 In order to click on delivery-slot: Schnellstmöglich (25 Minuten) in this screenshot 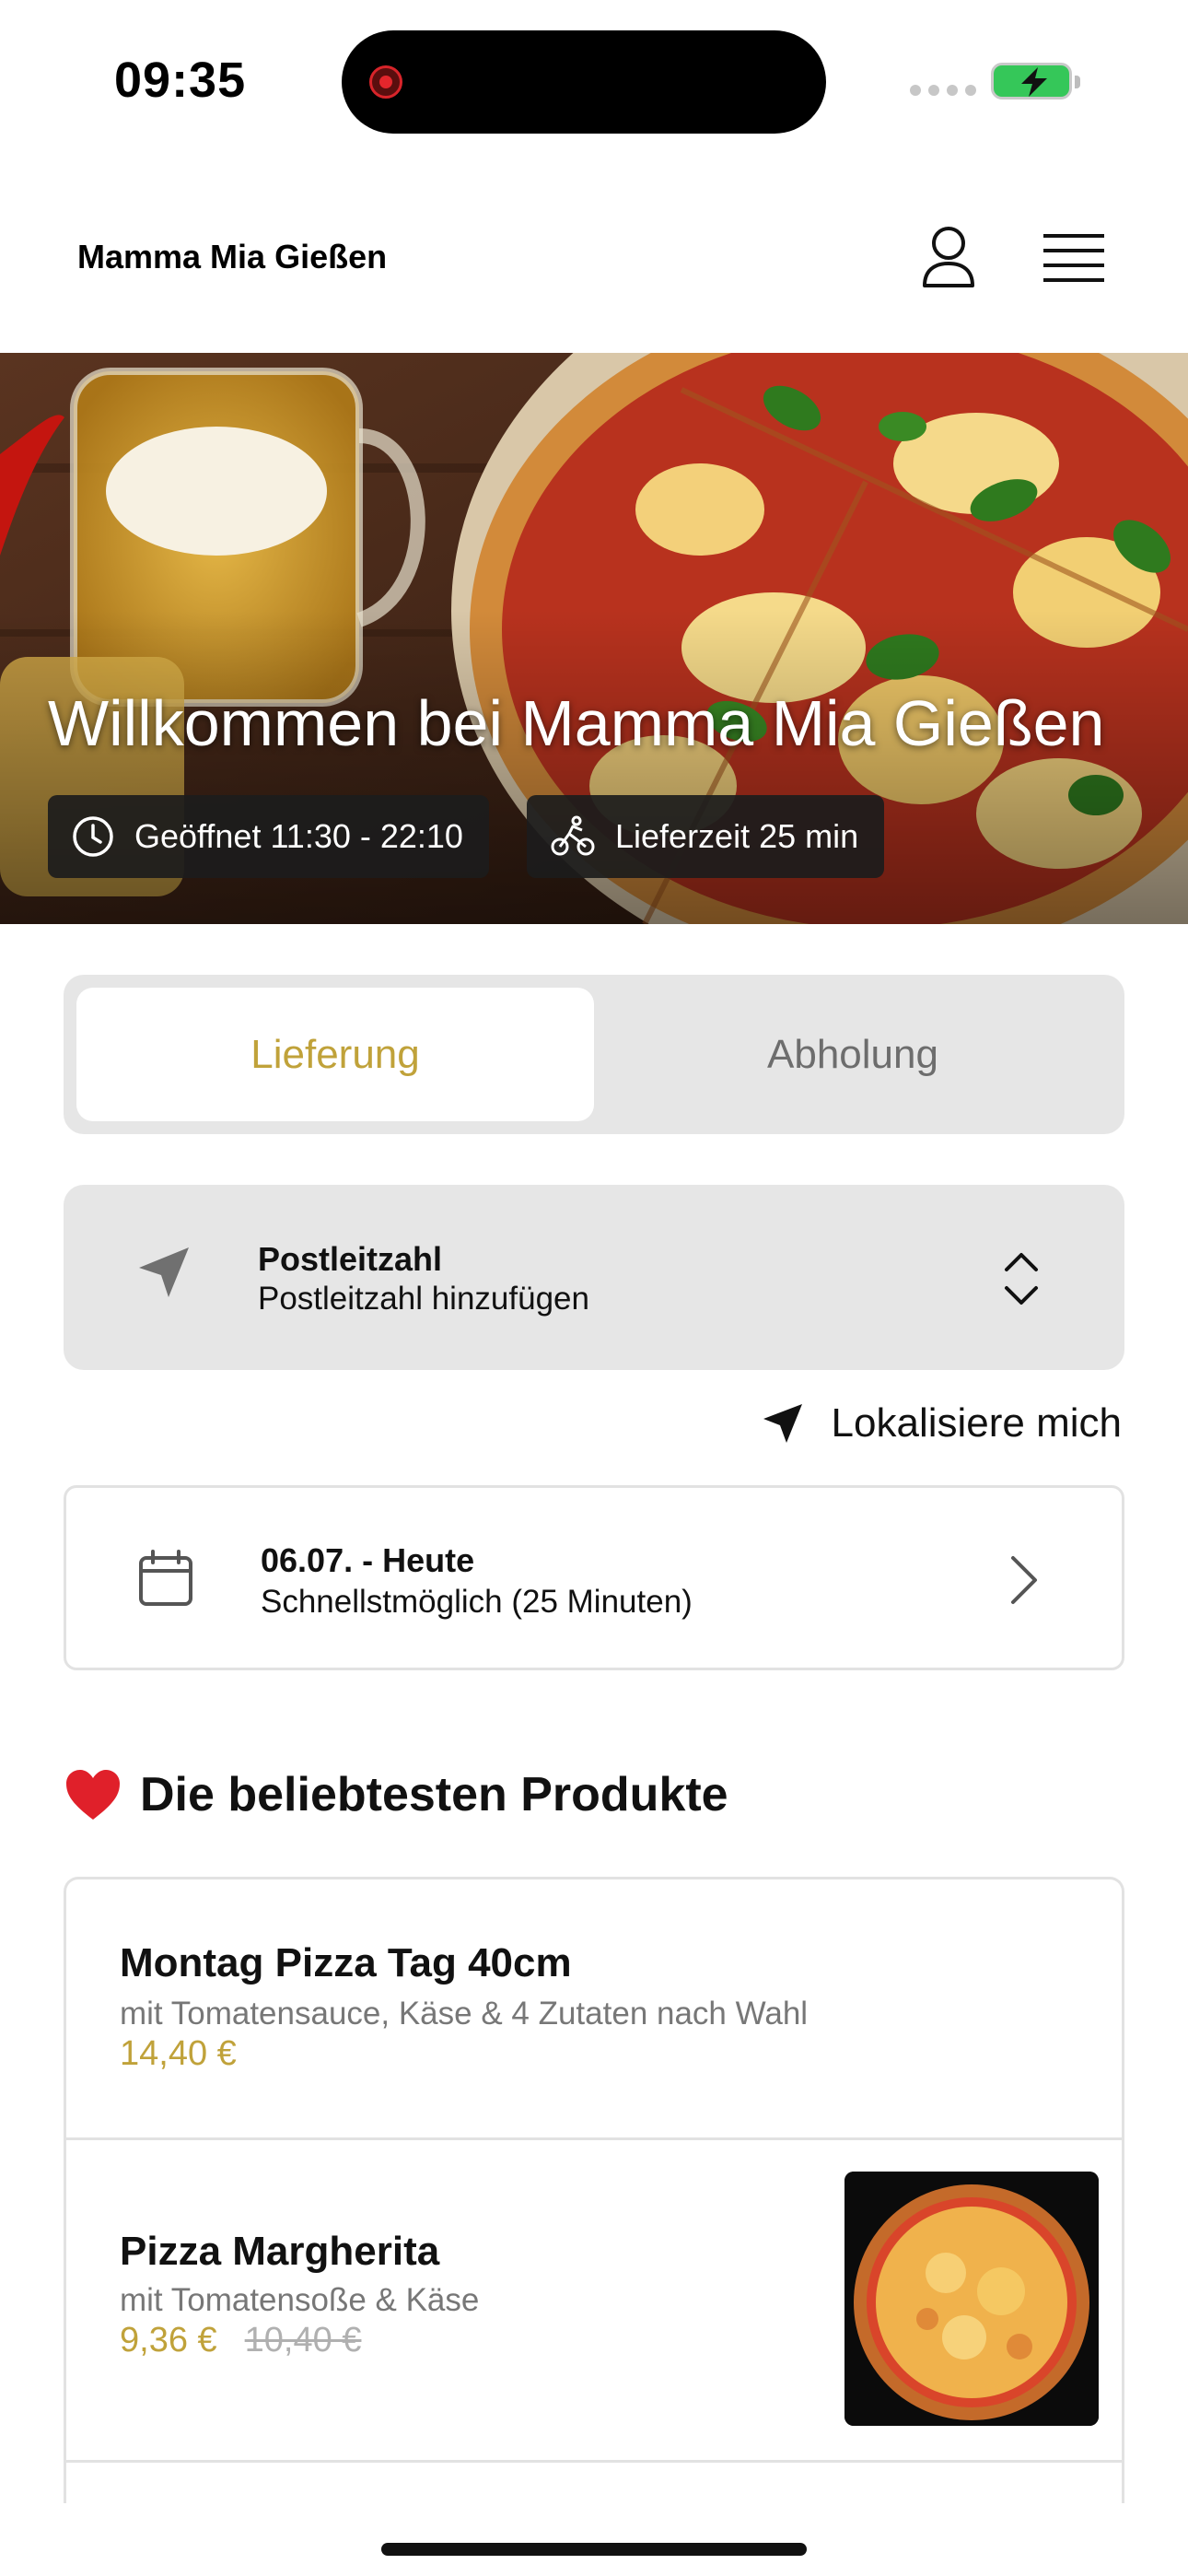, I will do `click(477, 1602)`.